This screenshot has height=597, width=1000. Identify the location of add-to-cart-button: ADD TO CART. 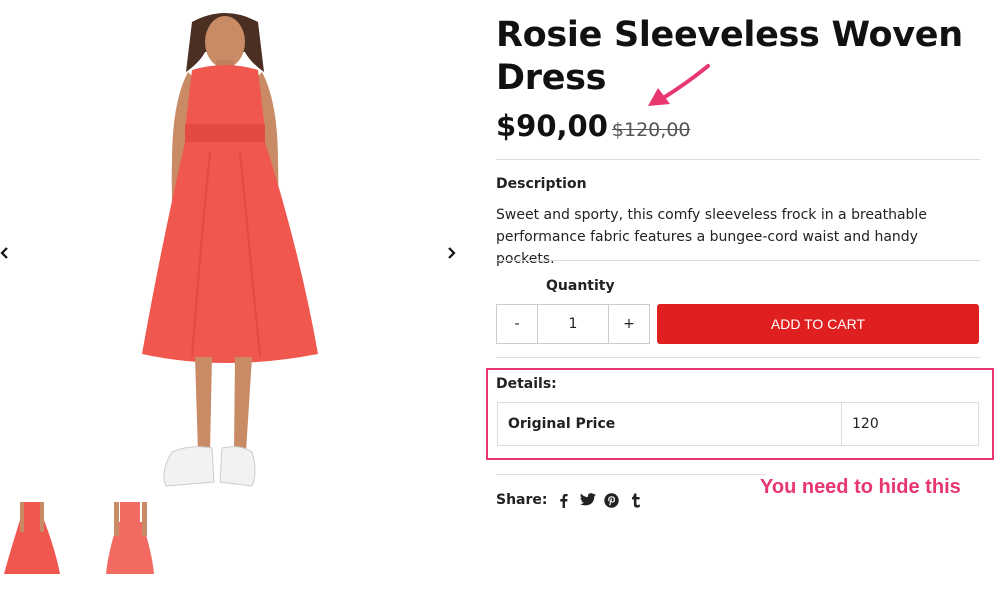
(818, 324).